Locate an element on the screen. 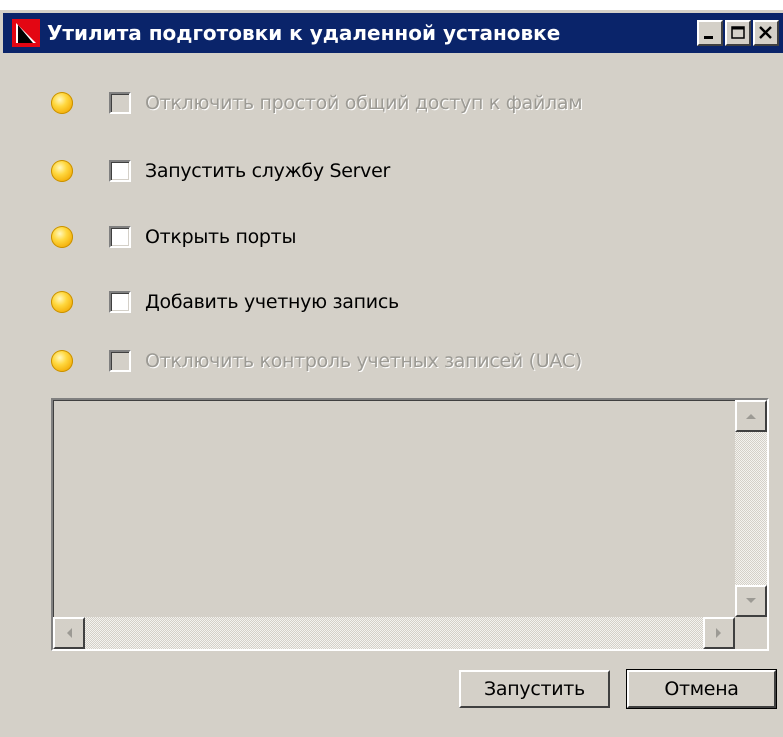 The height and width of the screenshot is (737, 783). option-row-add-account: Добавить учетную запись is located at coordinates (225, 302).